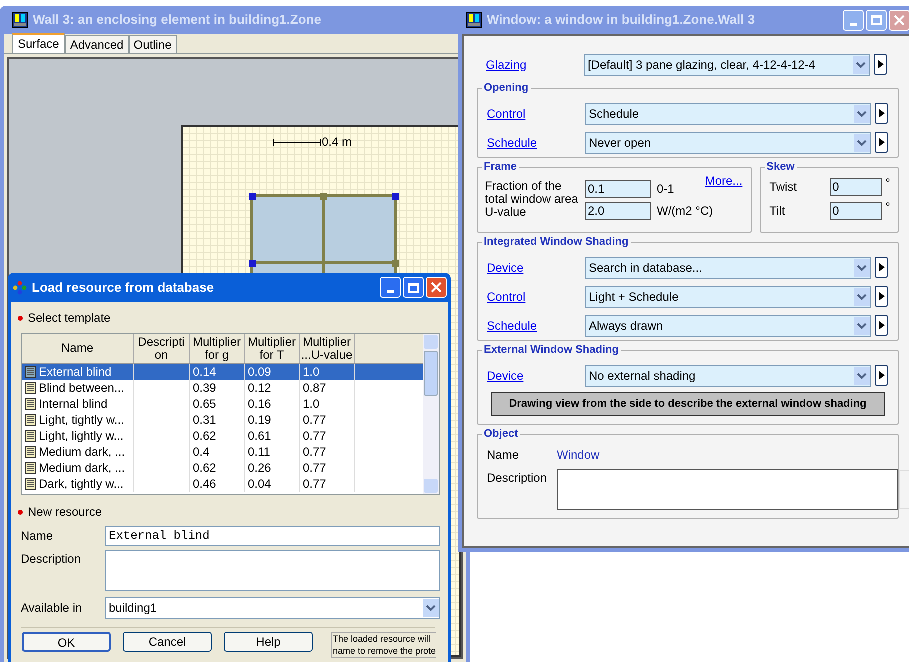  What do you see at coordinates (728, 325) in the screenshot?
I see `dropdown: Always drawn` at bounding box center [728, 325].